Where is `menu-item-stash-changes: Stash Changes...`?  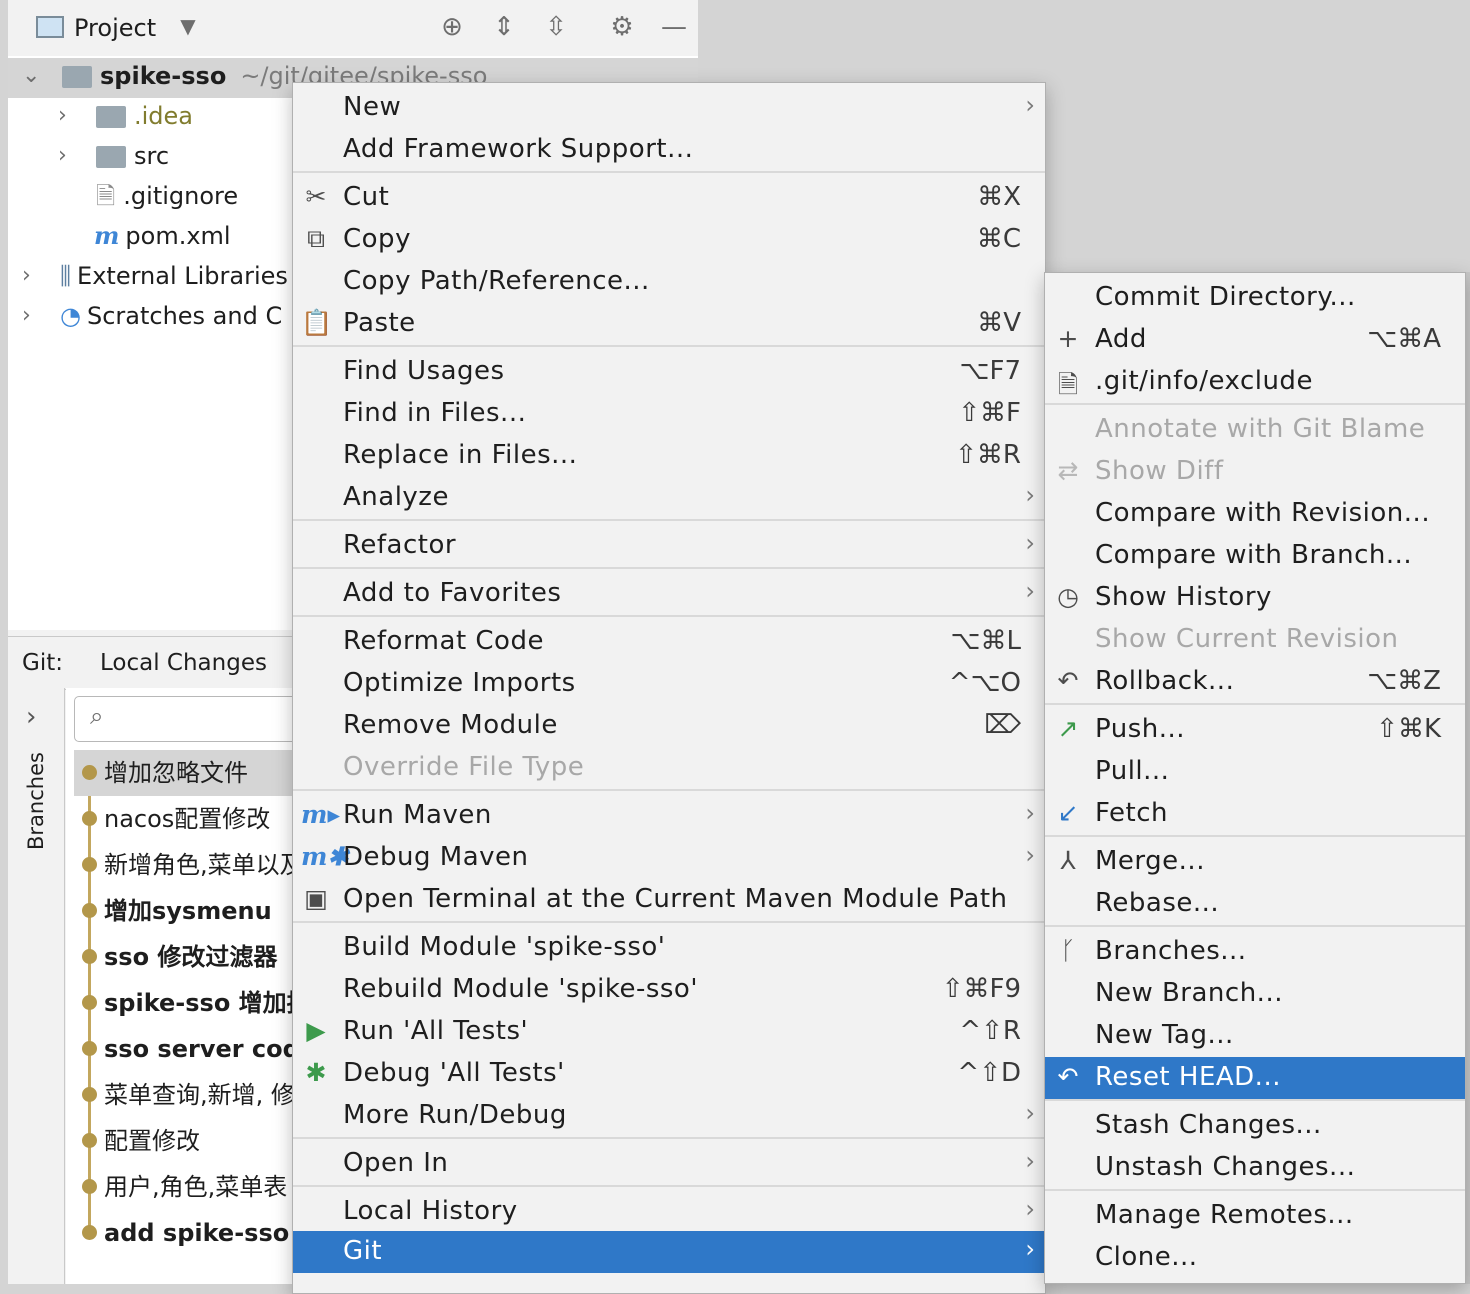
menu-item-stash-changes: Stash Changes... is located at coordinates (1255, 1126).